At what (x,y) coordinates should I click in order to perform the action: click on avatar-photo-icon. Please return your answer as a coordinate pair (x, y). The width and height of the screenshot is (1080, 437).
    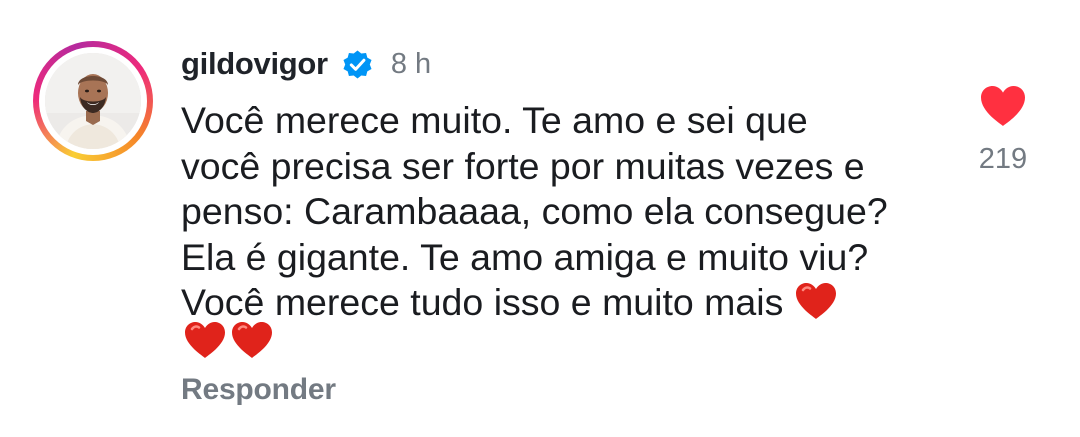
    Looking at the image, I should click on (93, 101).